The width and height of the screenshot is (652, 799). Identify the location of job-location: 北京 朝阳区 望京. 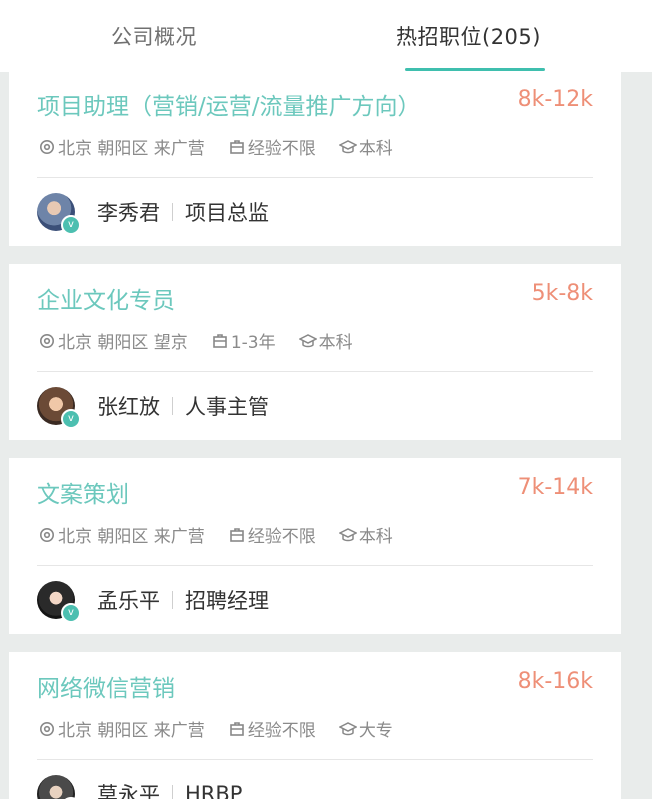
(112, 340).